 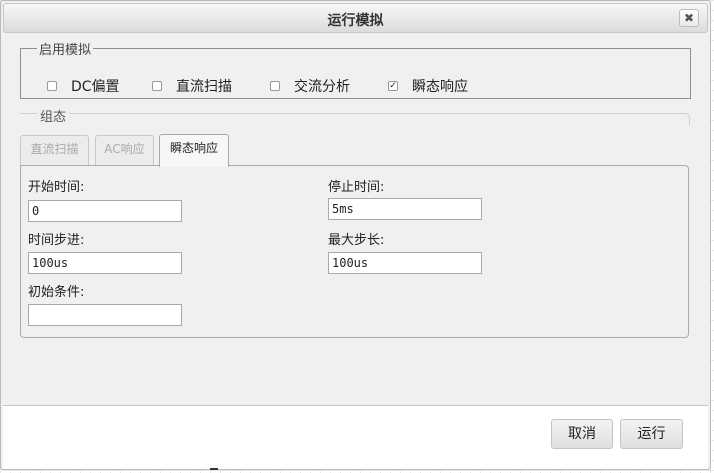 I want to click on stop-time-input: 5ms, so click(x=405, y=209).